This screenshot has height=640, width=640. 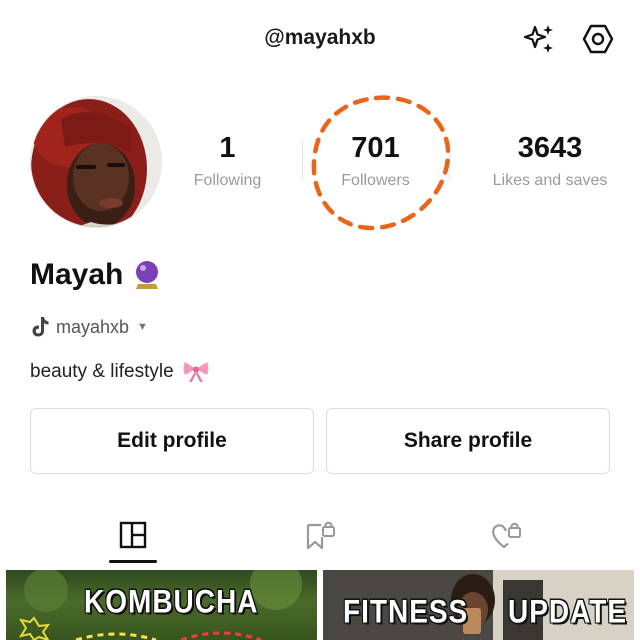 What do you see at coordinates (133, 561) in the screenshot?
I see `active-tab-indicator` at bounding box center [133, 561].